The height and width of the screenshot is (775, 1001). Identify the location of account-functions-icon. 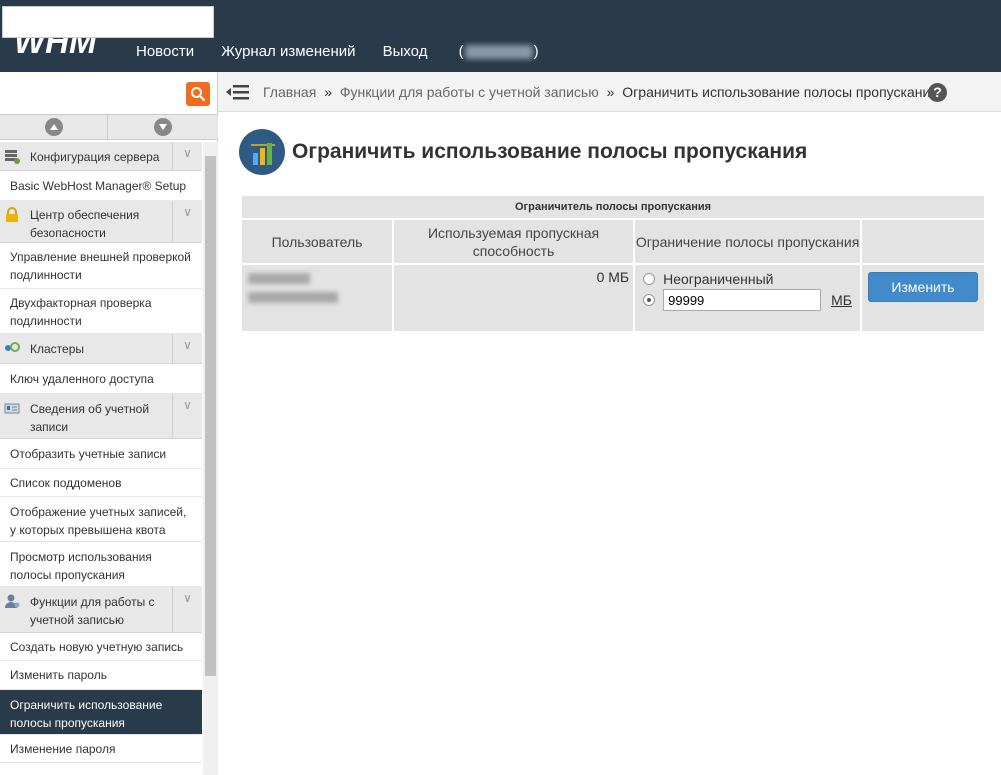
(12, 601).